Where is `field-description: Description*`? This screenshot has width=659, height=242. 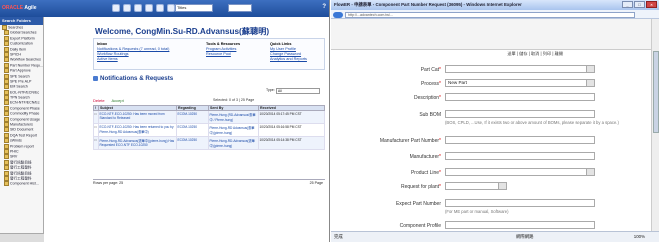 field-description: Description* is located at coordinates (491, 99).